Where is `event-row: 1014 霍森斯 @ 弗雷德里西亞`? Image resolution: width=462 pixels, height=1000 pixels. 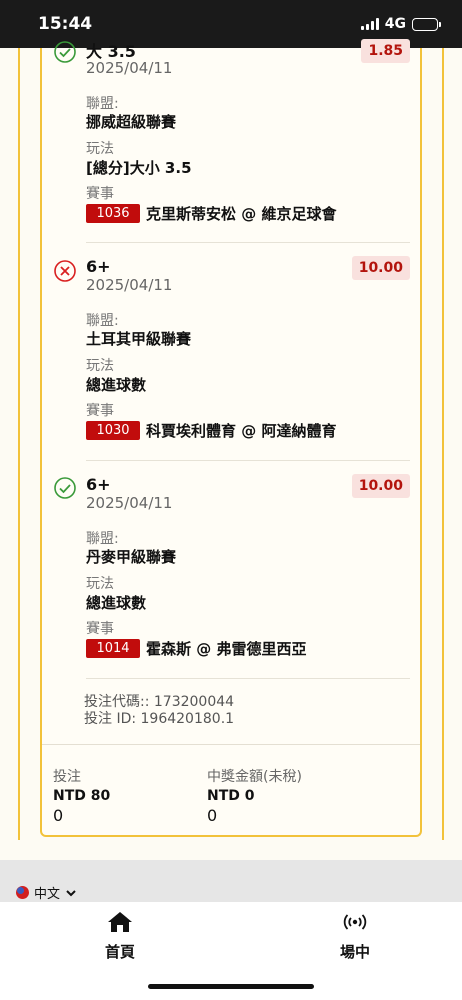
event-row: 1014 霍森斯 @ 弗雷德里西亞 is located at coordinates (196, 648).